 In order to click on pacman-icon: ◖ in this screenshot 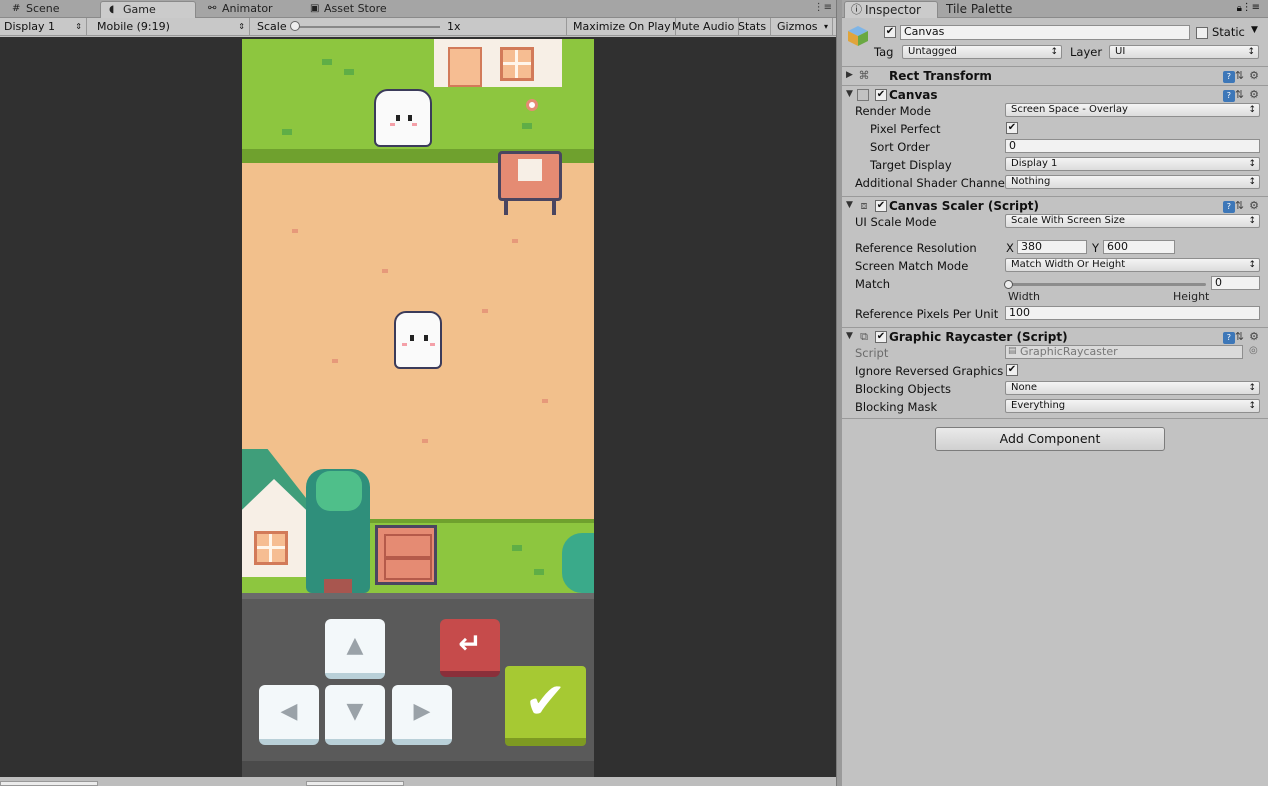, I will do `click(112, 9)`.